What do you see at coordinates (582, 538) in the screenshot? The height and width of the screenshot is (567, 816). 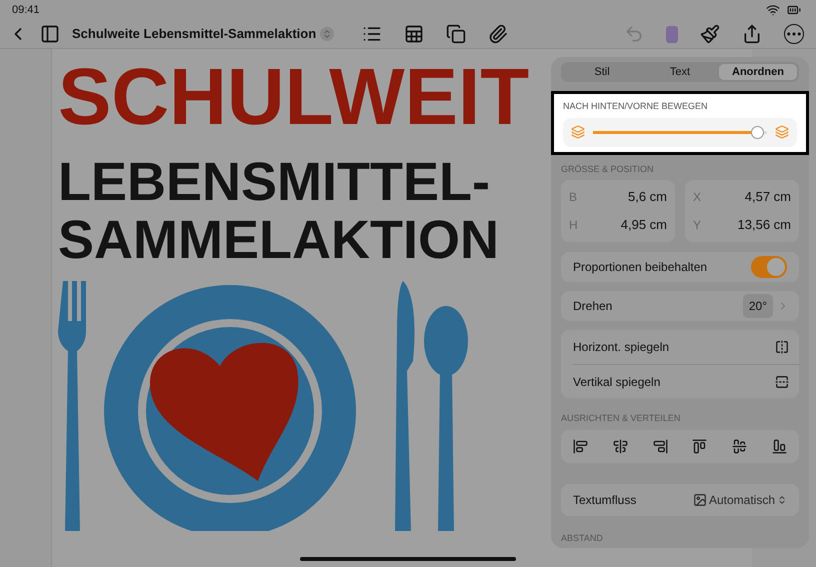 I see `section-title: ABSTAND` at bounding box center [582, 538].